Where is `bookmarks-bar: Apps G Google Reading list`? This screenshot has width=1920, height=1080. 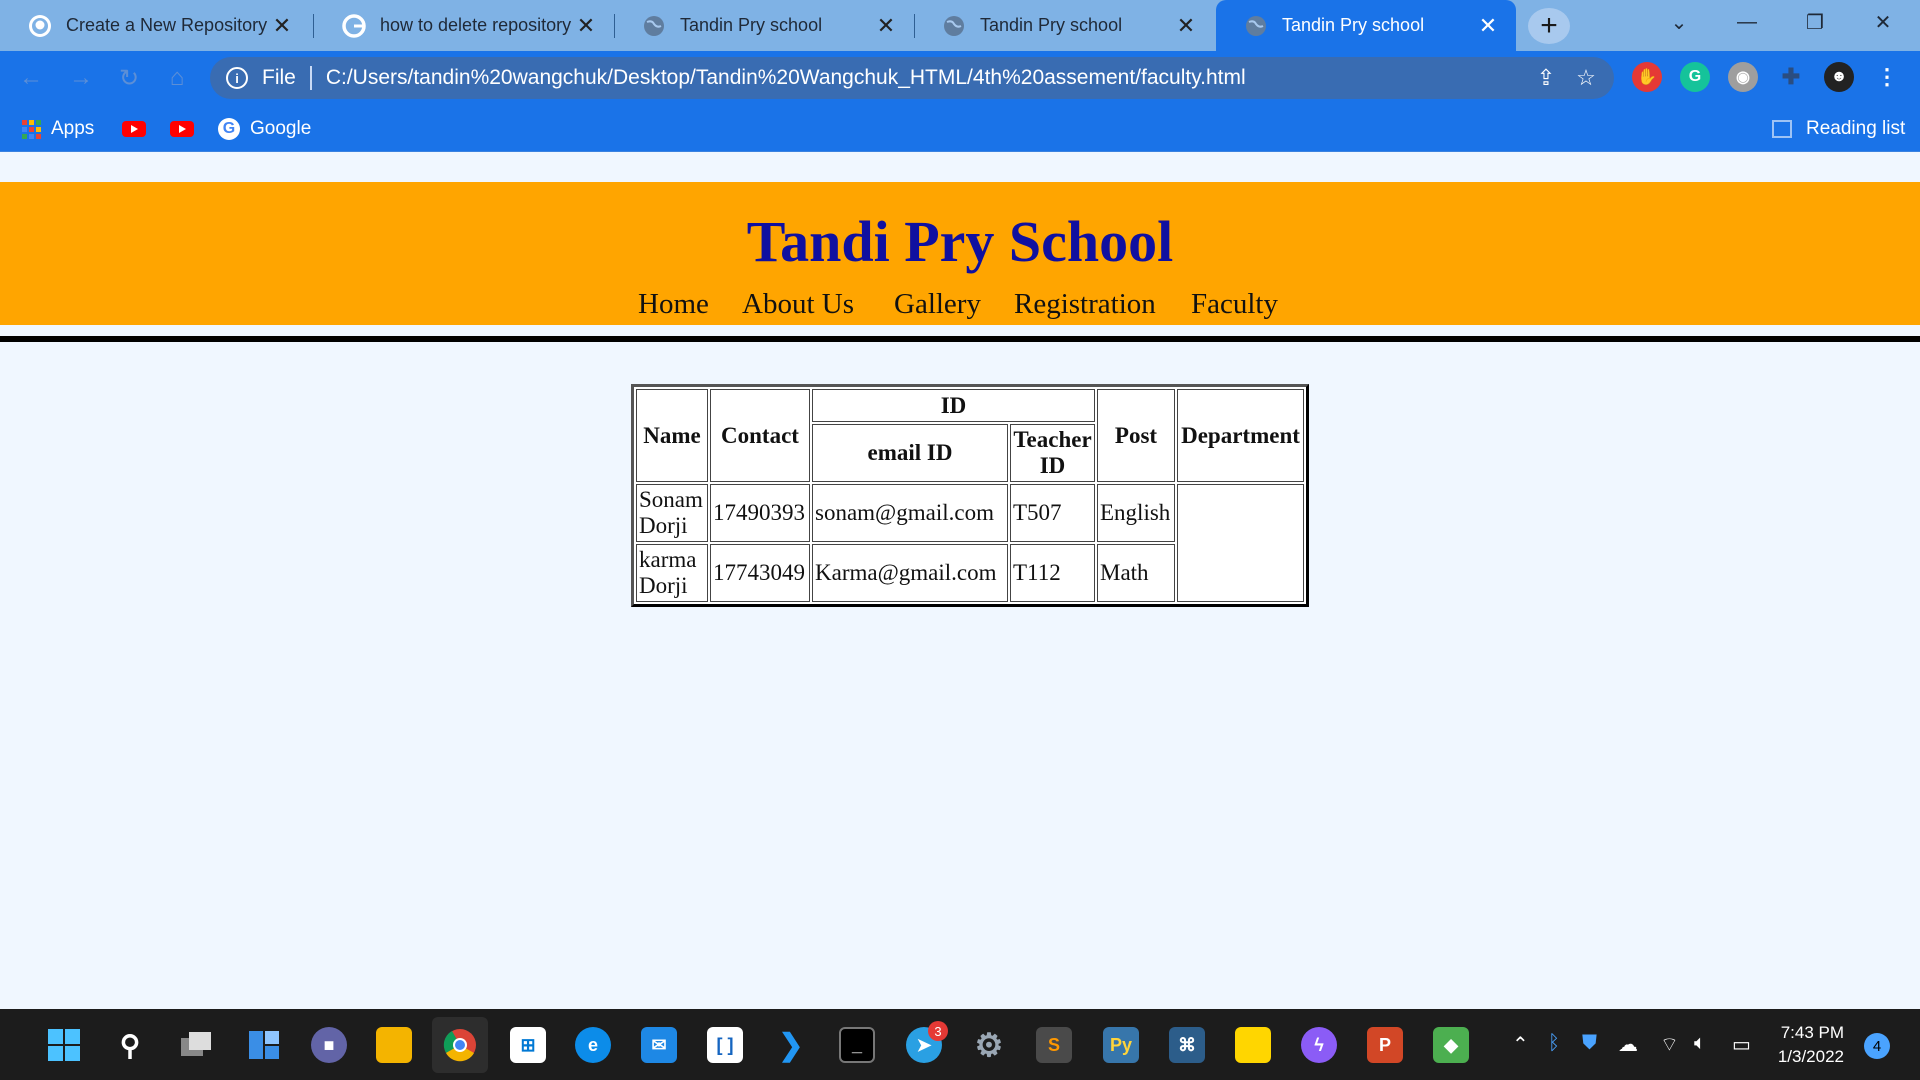
bookmarks-bar: Apps G Google Reading list is located at coordinates (960, 128).